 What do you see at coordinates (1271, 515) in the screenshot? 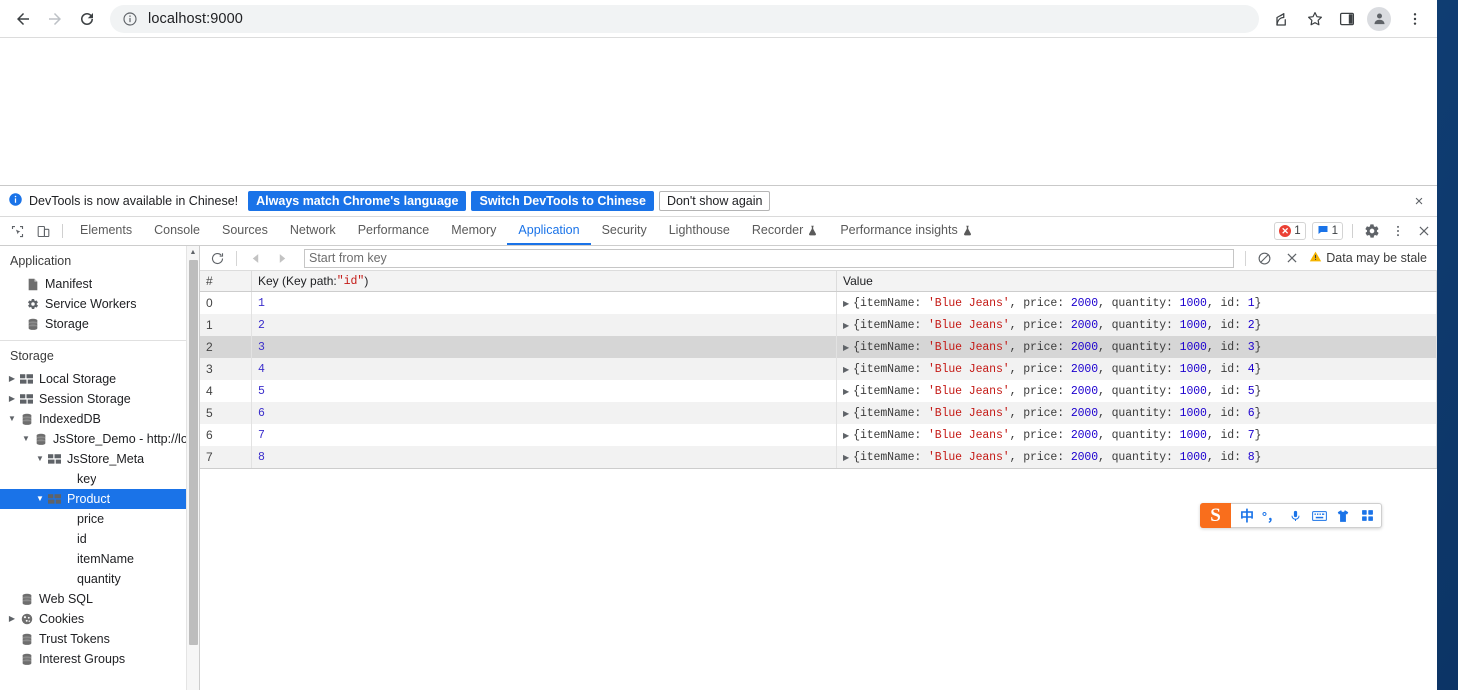
I see `ime-punctuation-button: °，` at bounding box center [1271, 515].